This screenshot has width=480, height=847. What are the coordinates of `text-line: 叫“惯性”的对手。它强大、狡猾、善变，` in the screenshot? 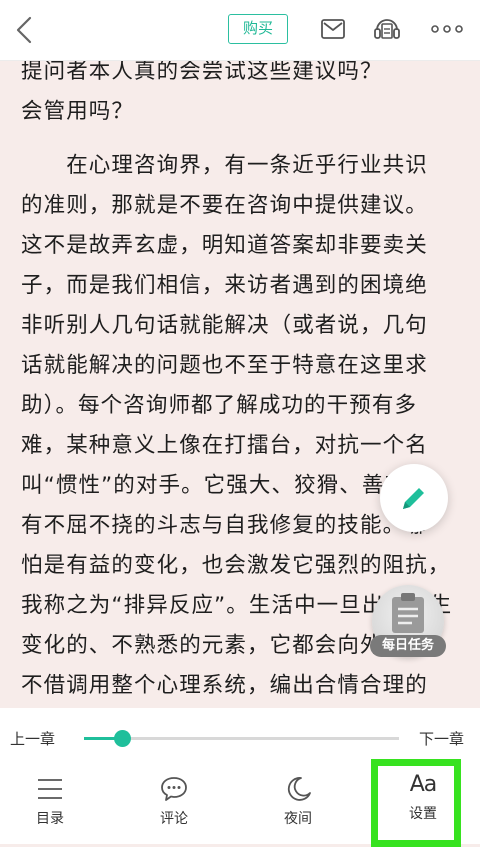 It's located at (225, 485).